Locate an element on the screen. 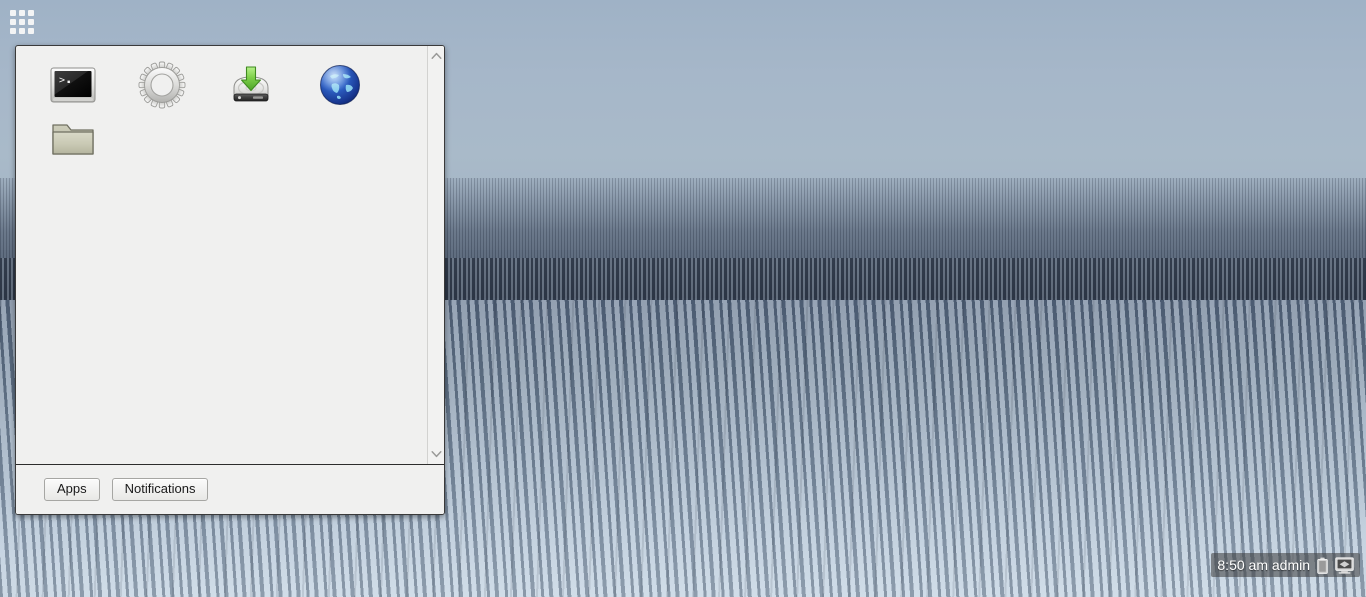 The width and height of the screenshot is (1366, 597). app-icon-settings is located at coordinates (161, 85).